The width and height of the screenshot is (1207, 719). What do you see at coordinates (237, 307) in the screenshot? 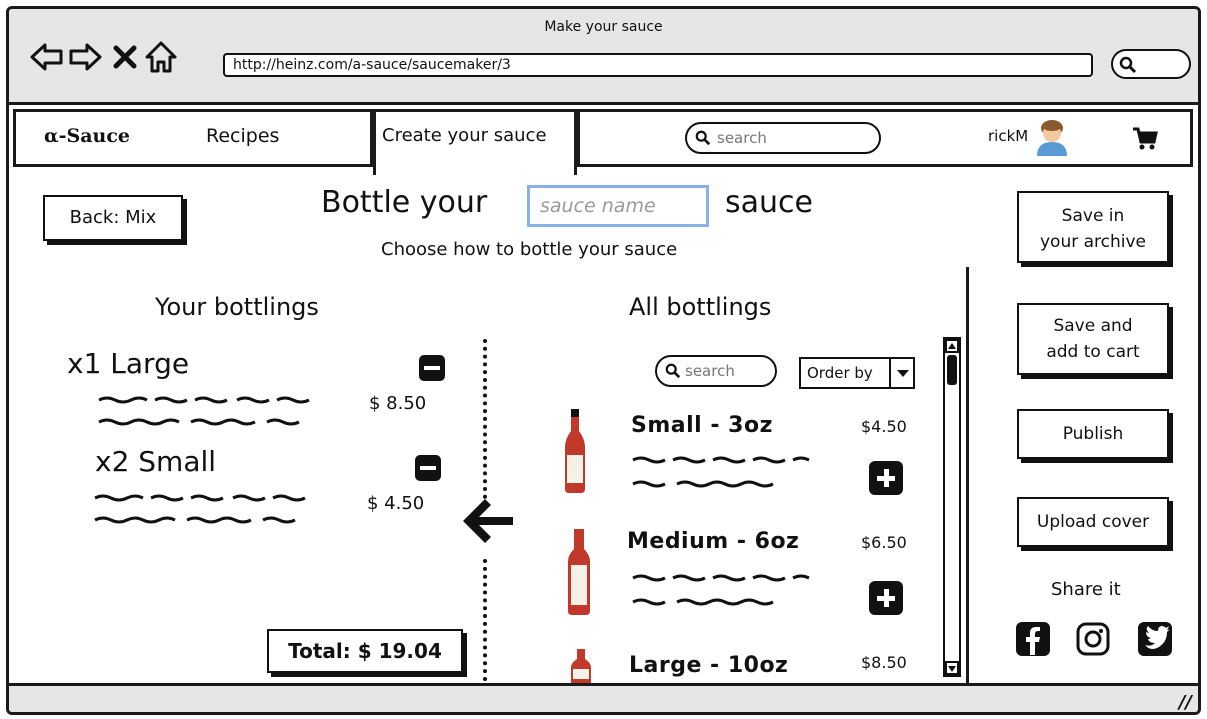
I see `your-bottlings-title: Your bottlings` at bounding box center [237, 307].